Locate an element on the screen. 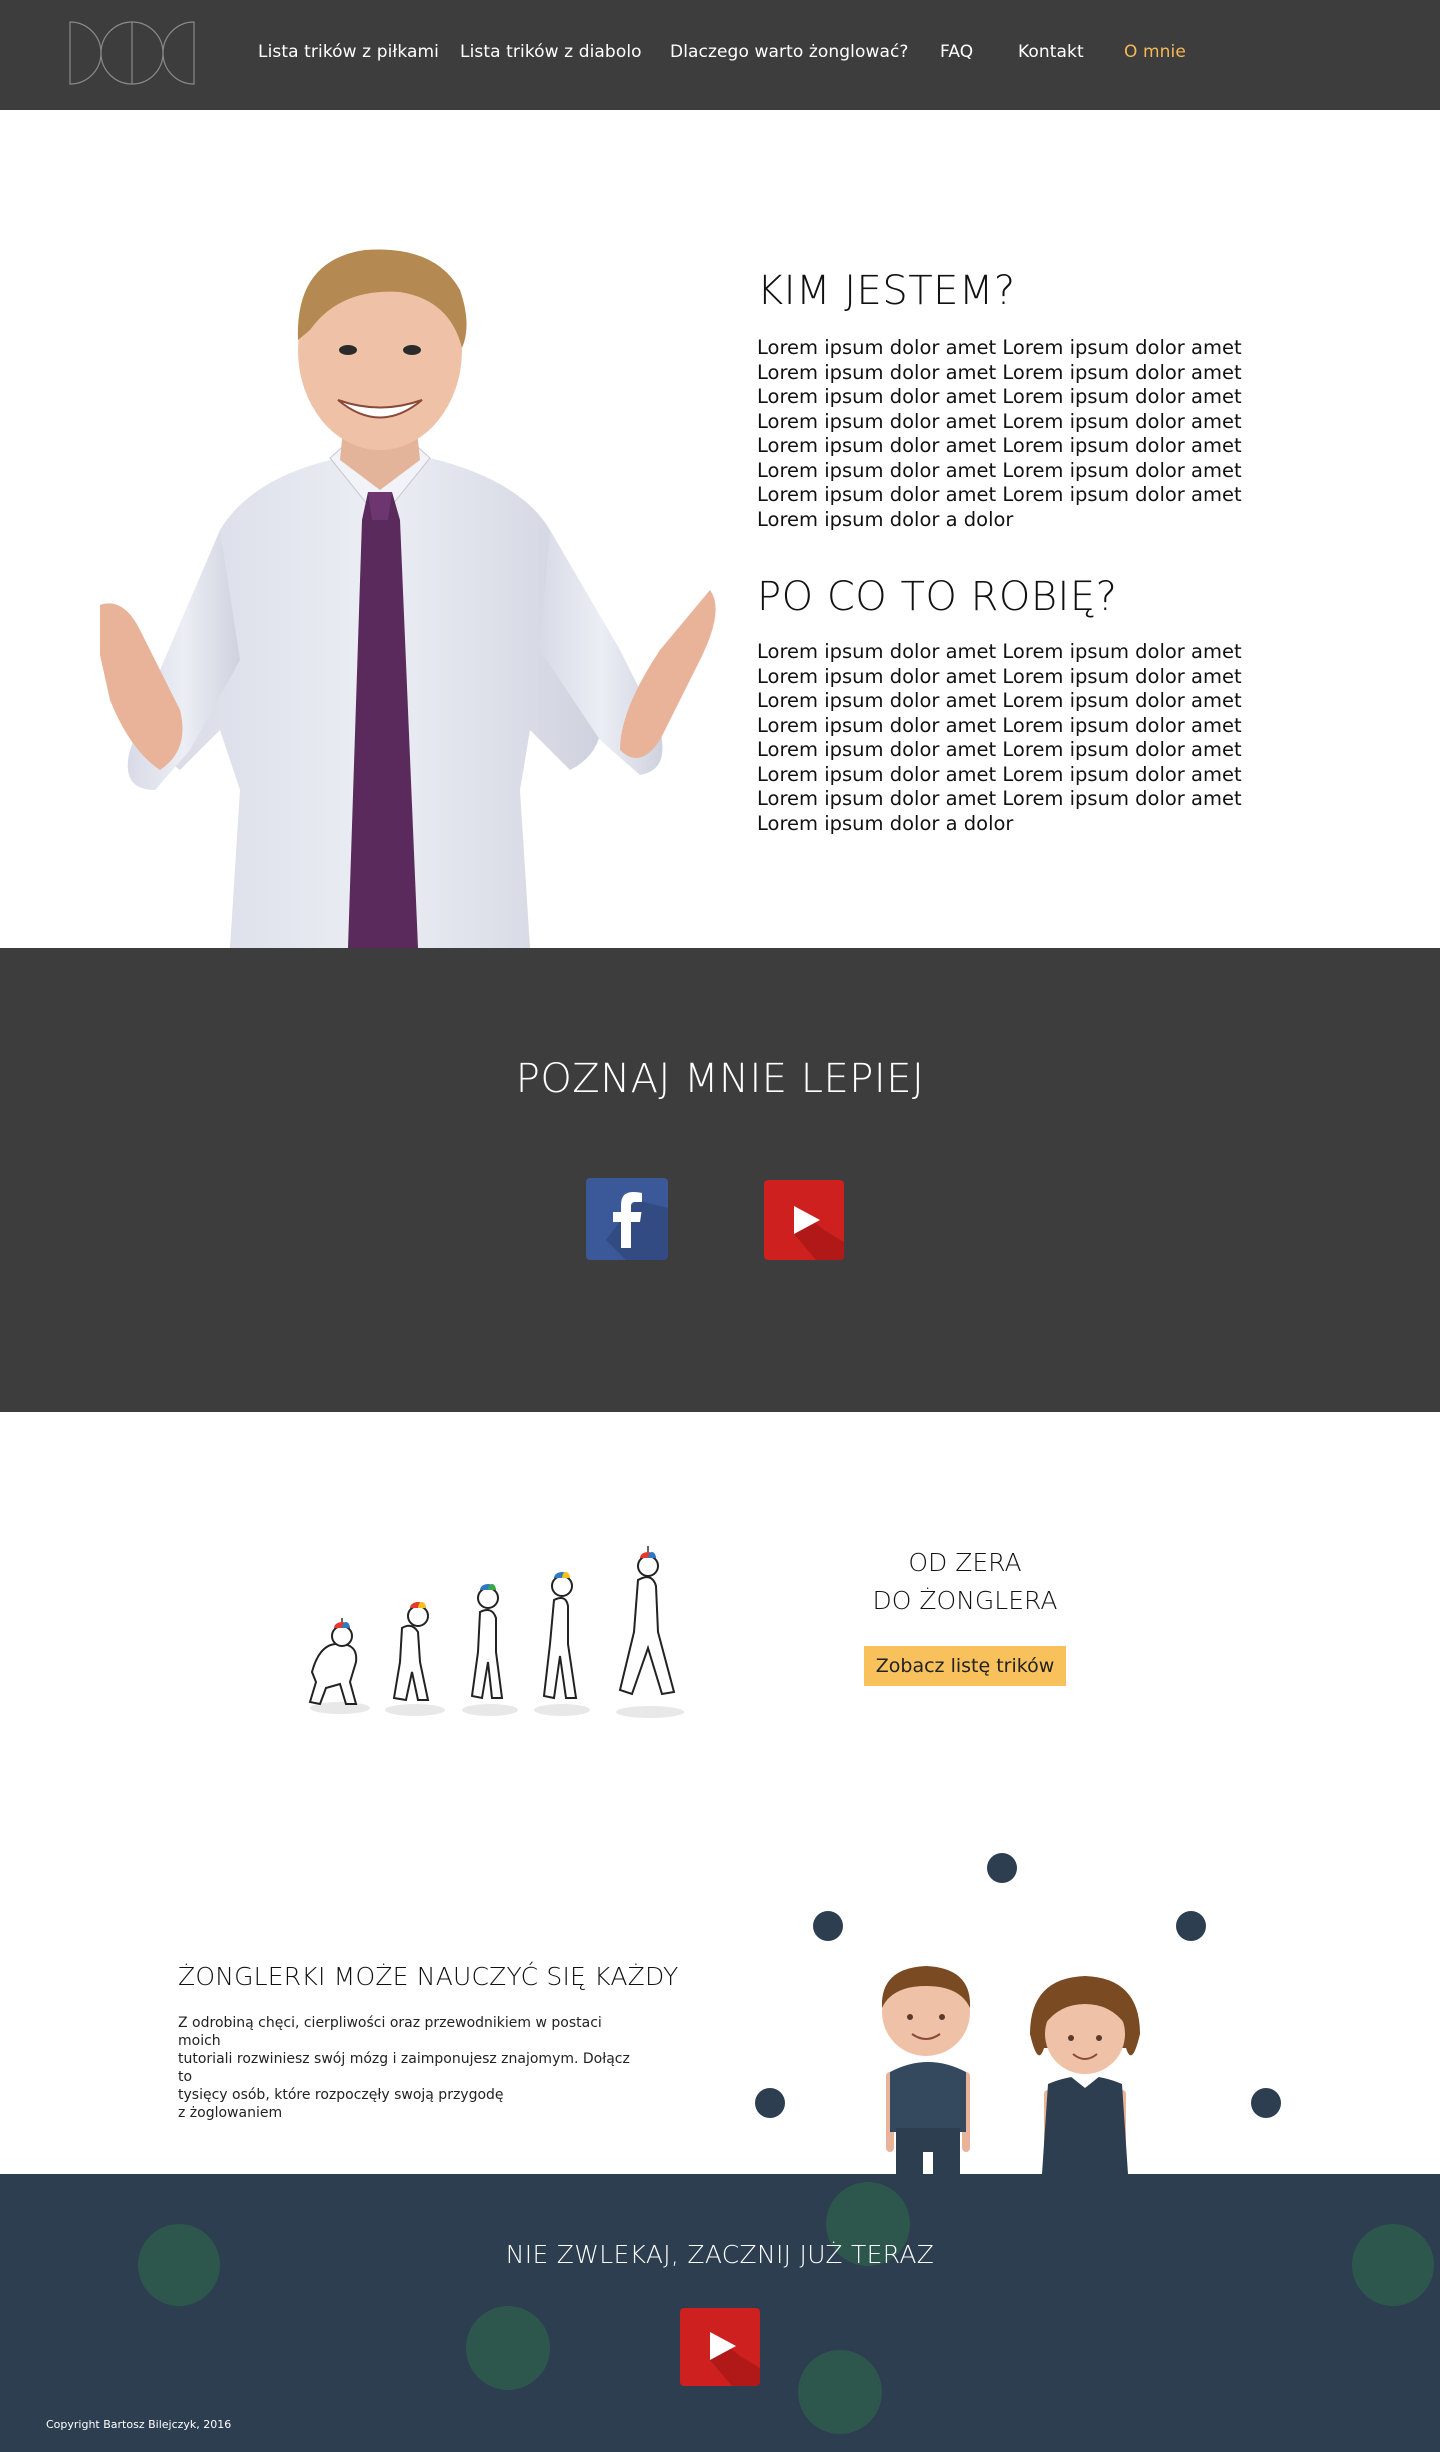 This screenshot has width=1440, height=2452. who-am-i-heading: KIM JESTEM? is located at coordinates (886, 291).